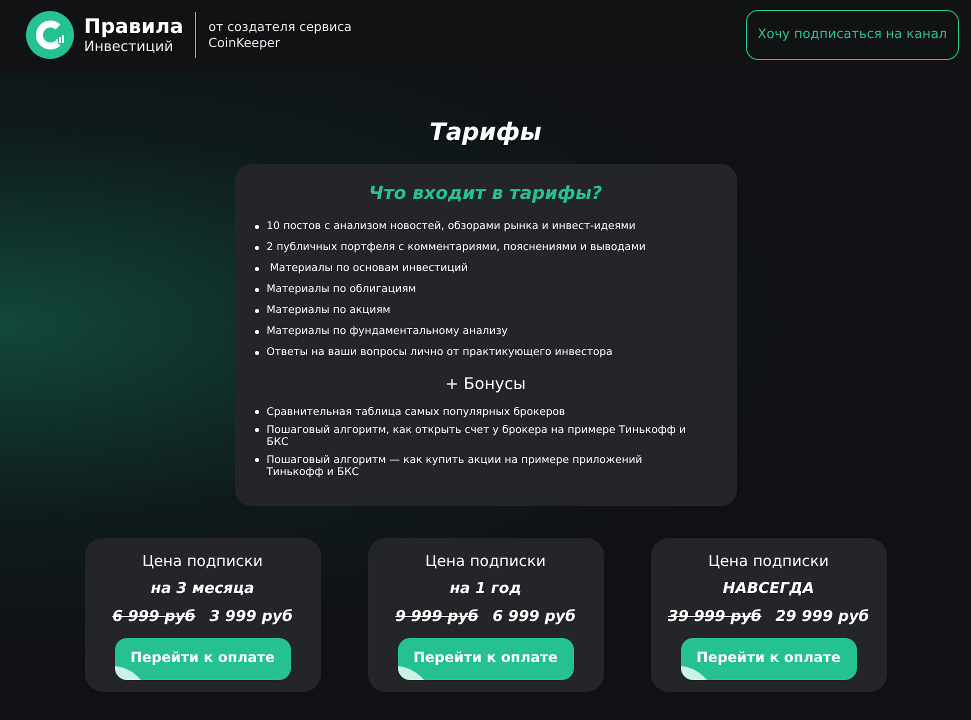  Describe the element at coordinates (486, 588) in the screenshot. I see `plan-period: на 1 год` at that location.